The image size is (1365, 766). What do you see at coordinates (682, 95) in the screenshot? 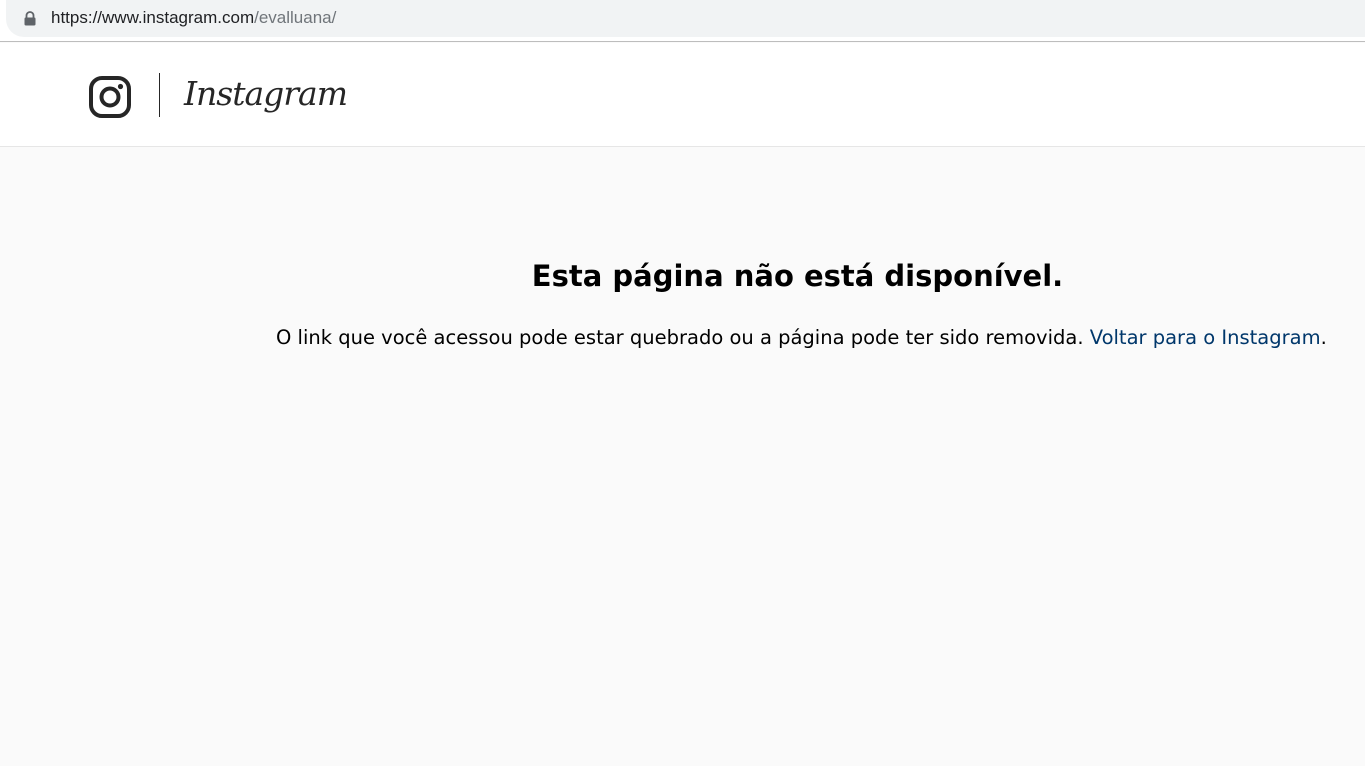
I see `site-header: Instagram` at bounding box center [682, 95].